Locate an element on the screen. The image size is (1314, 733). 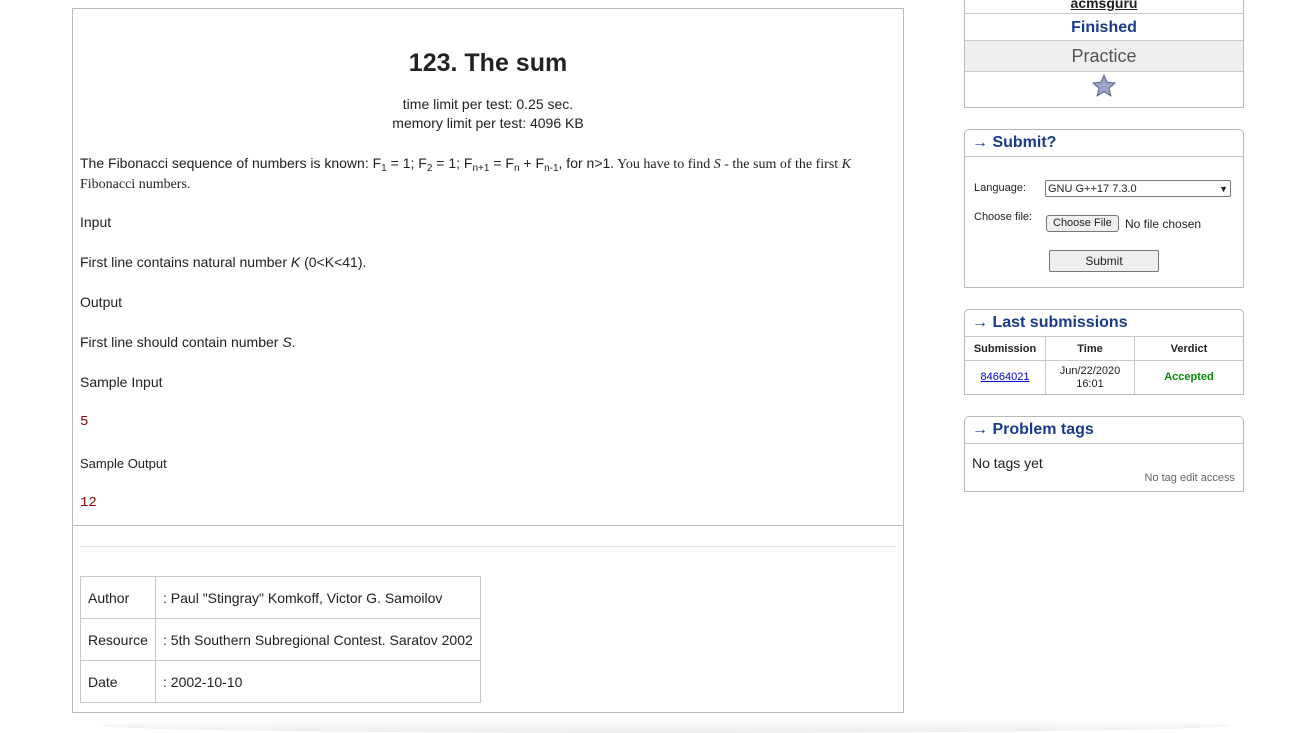
meta-value-date: : 2002-10-10 is located at coordinates (318, 681).